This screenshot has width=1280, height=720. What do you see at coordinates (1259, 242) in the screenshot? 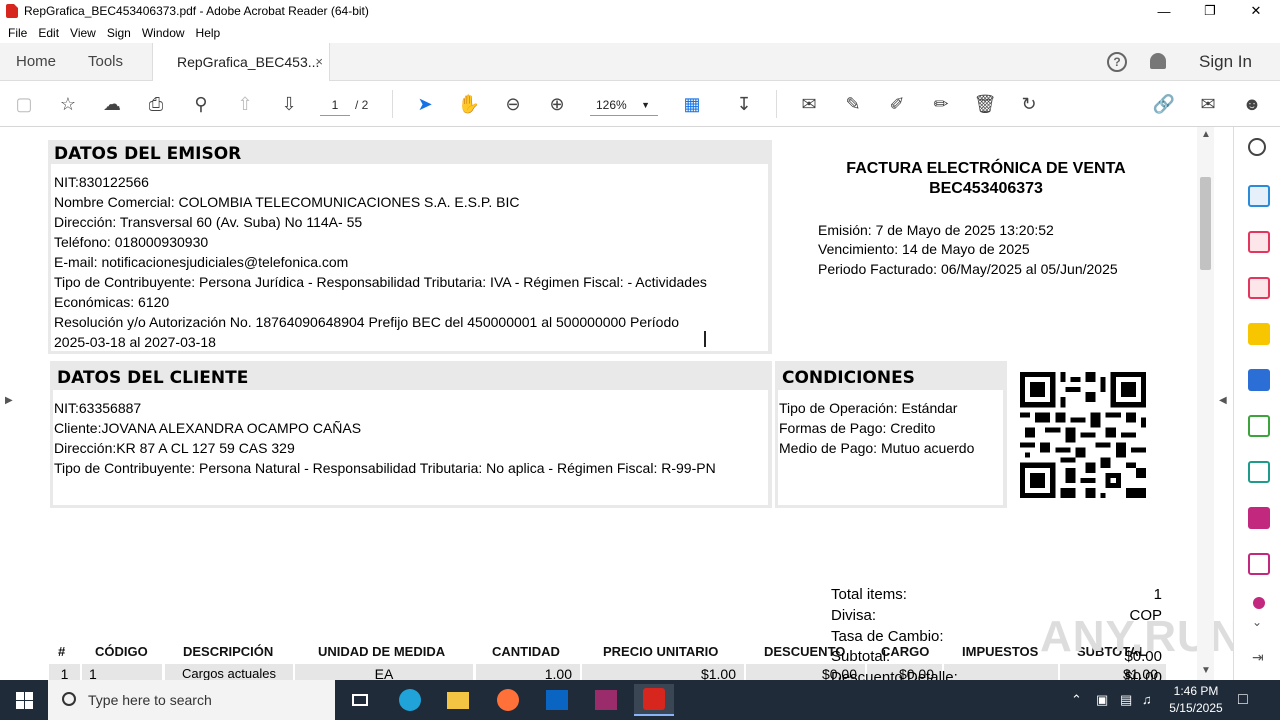
I see `organize-pages-icon` at bounding box center [1259, 242].